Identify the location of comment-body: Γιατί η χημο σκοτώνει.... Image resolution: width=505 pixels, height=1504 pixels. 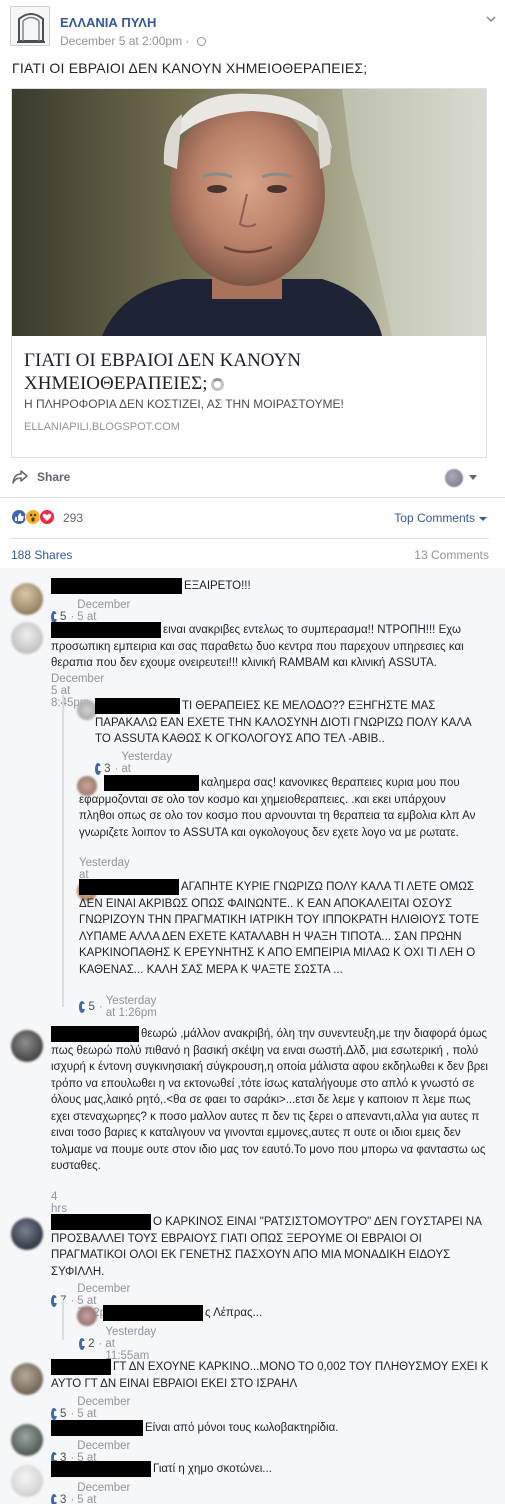
(271, 1469).